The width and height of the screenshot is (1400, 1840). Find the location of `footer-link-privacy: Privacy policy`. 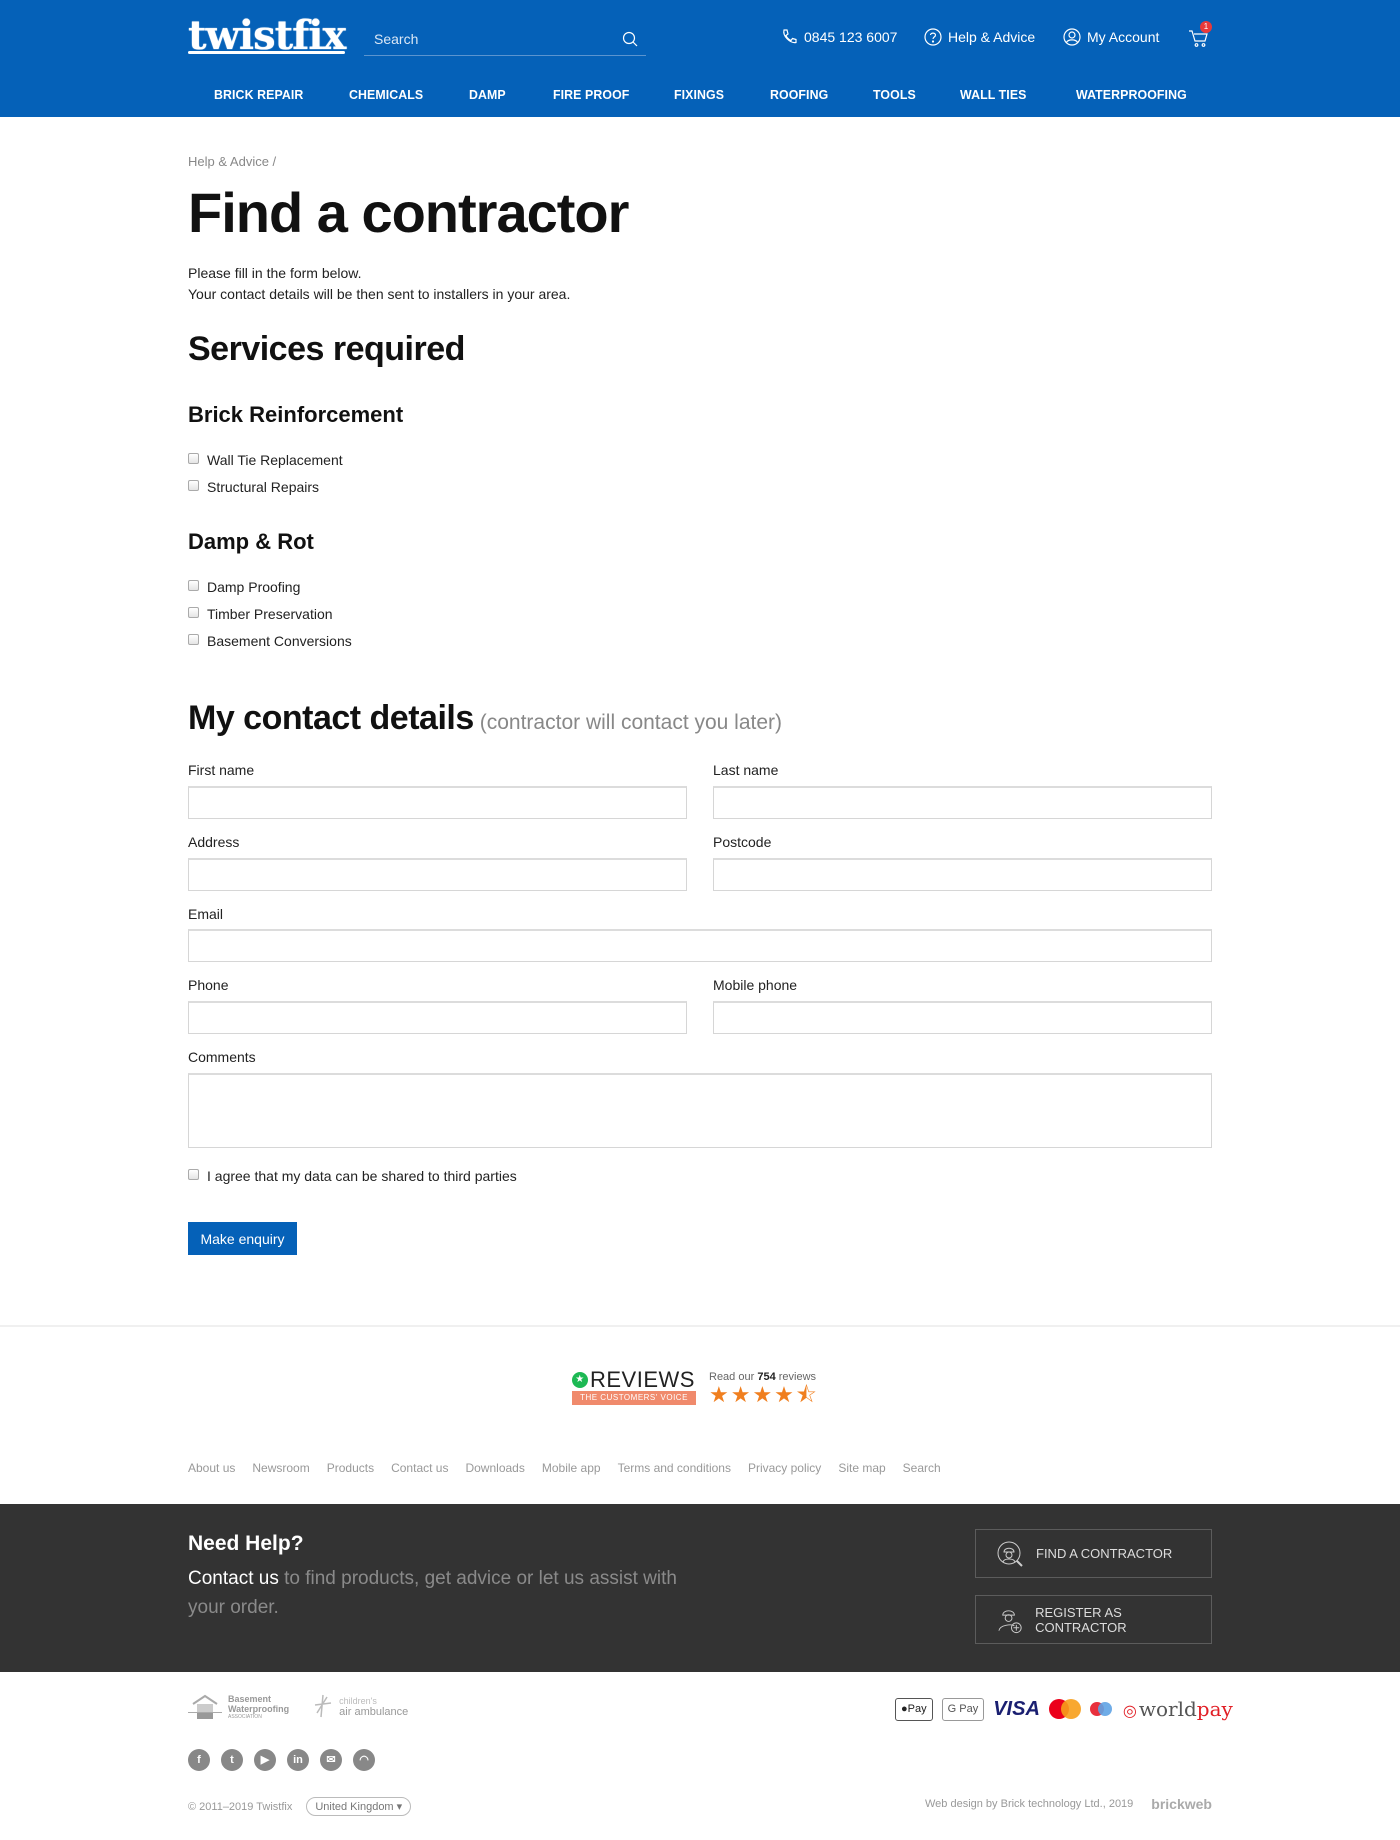

footer-link-privacy: Privacy policy is located at coordinates (784, 1468).